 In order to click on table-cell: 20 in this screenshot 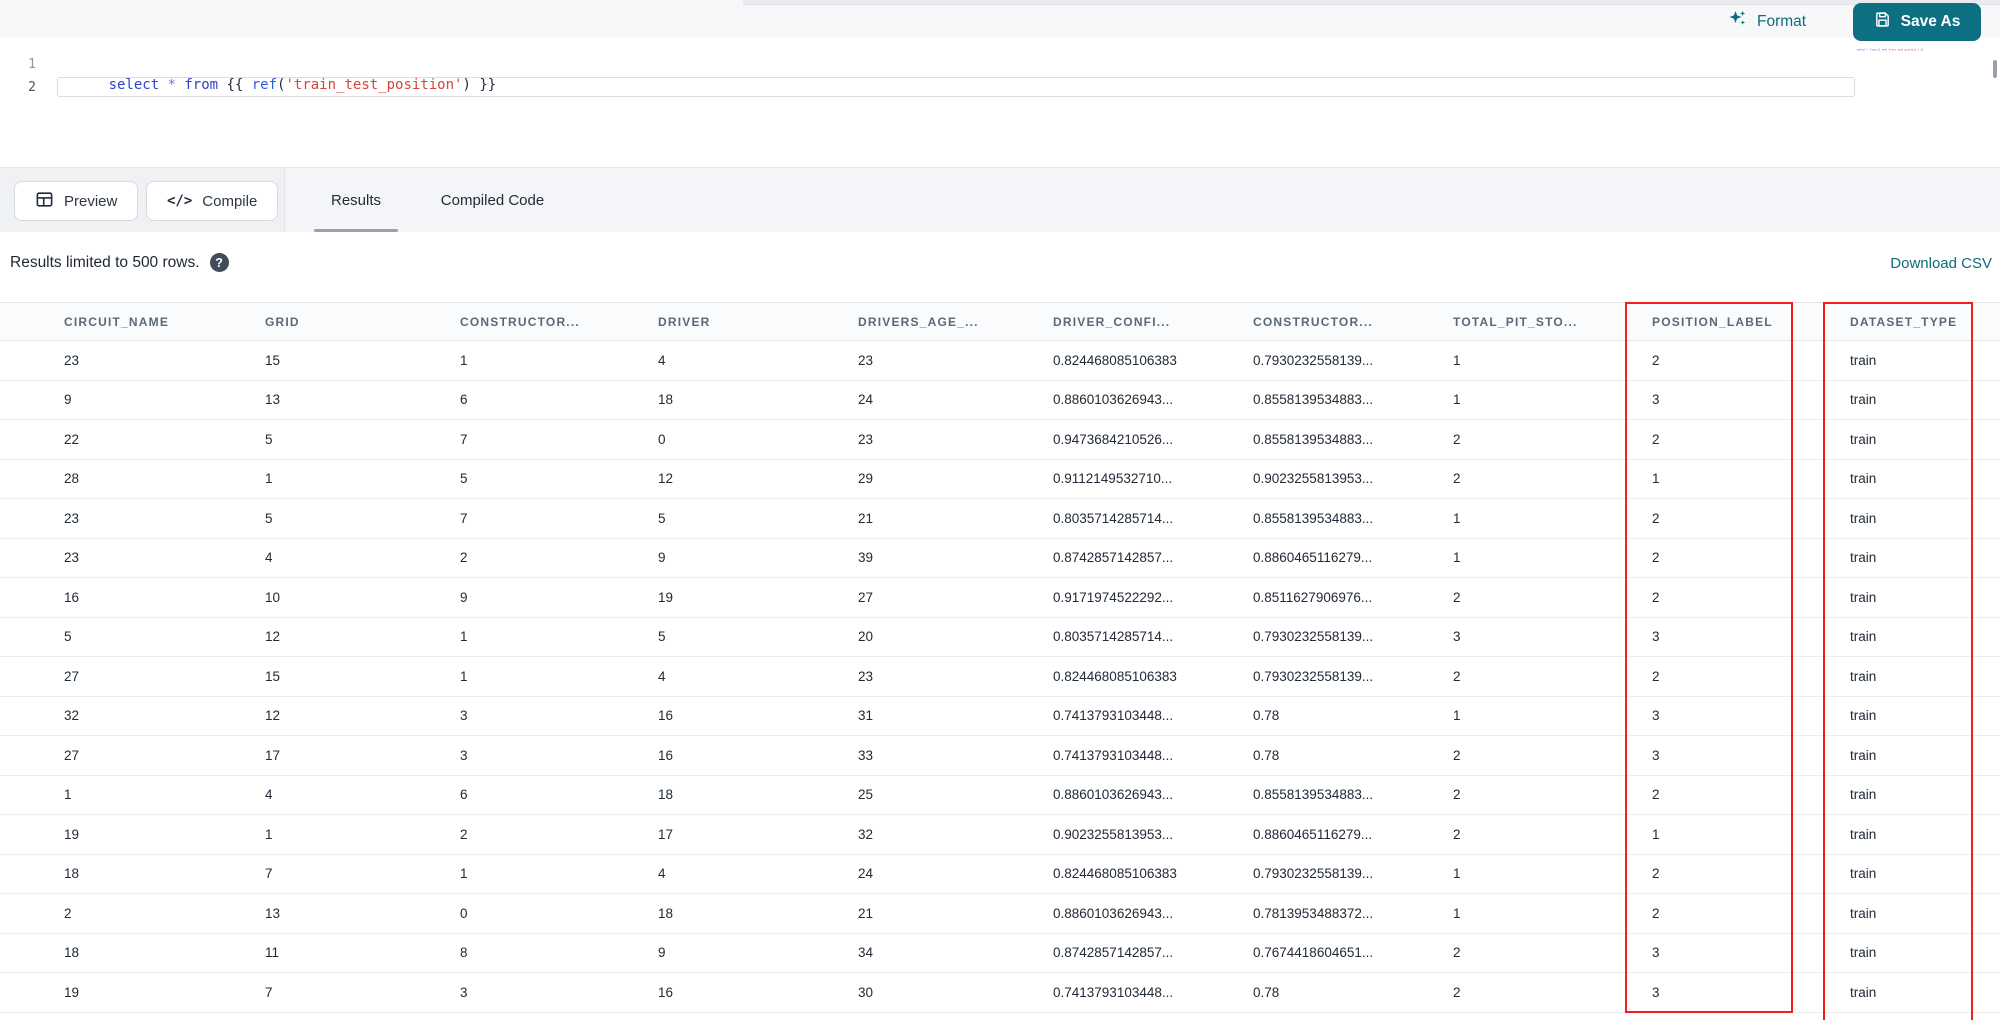, I will do `click(866, 637)`.